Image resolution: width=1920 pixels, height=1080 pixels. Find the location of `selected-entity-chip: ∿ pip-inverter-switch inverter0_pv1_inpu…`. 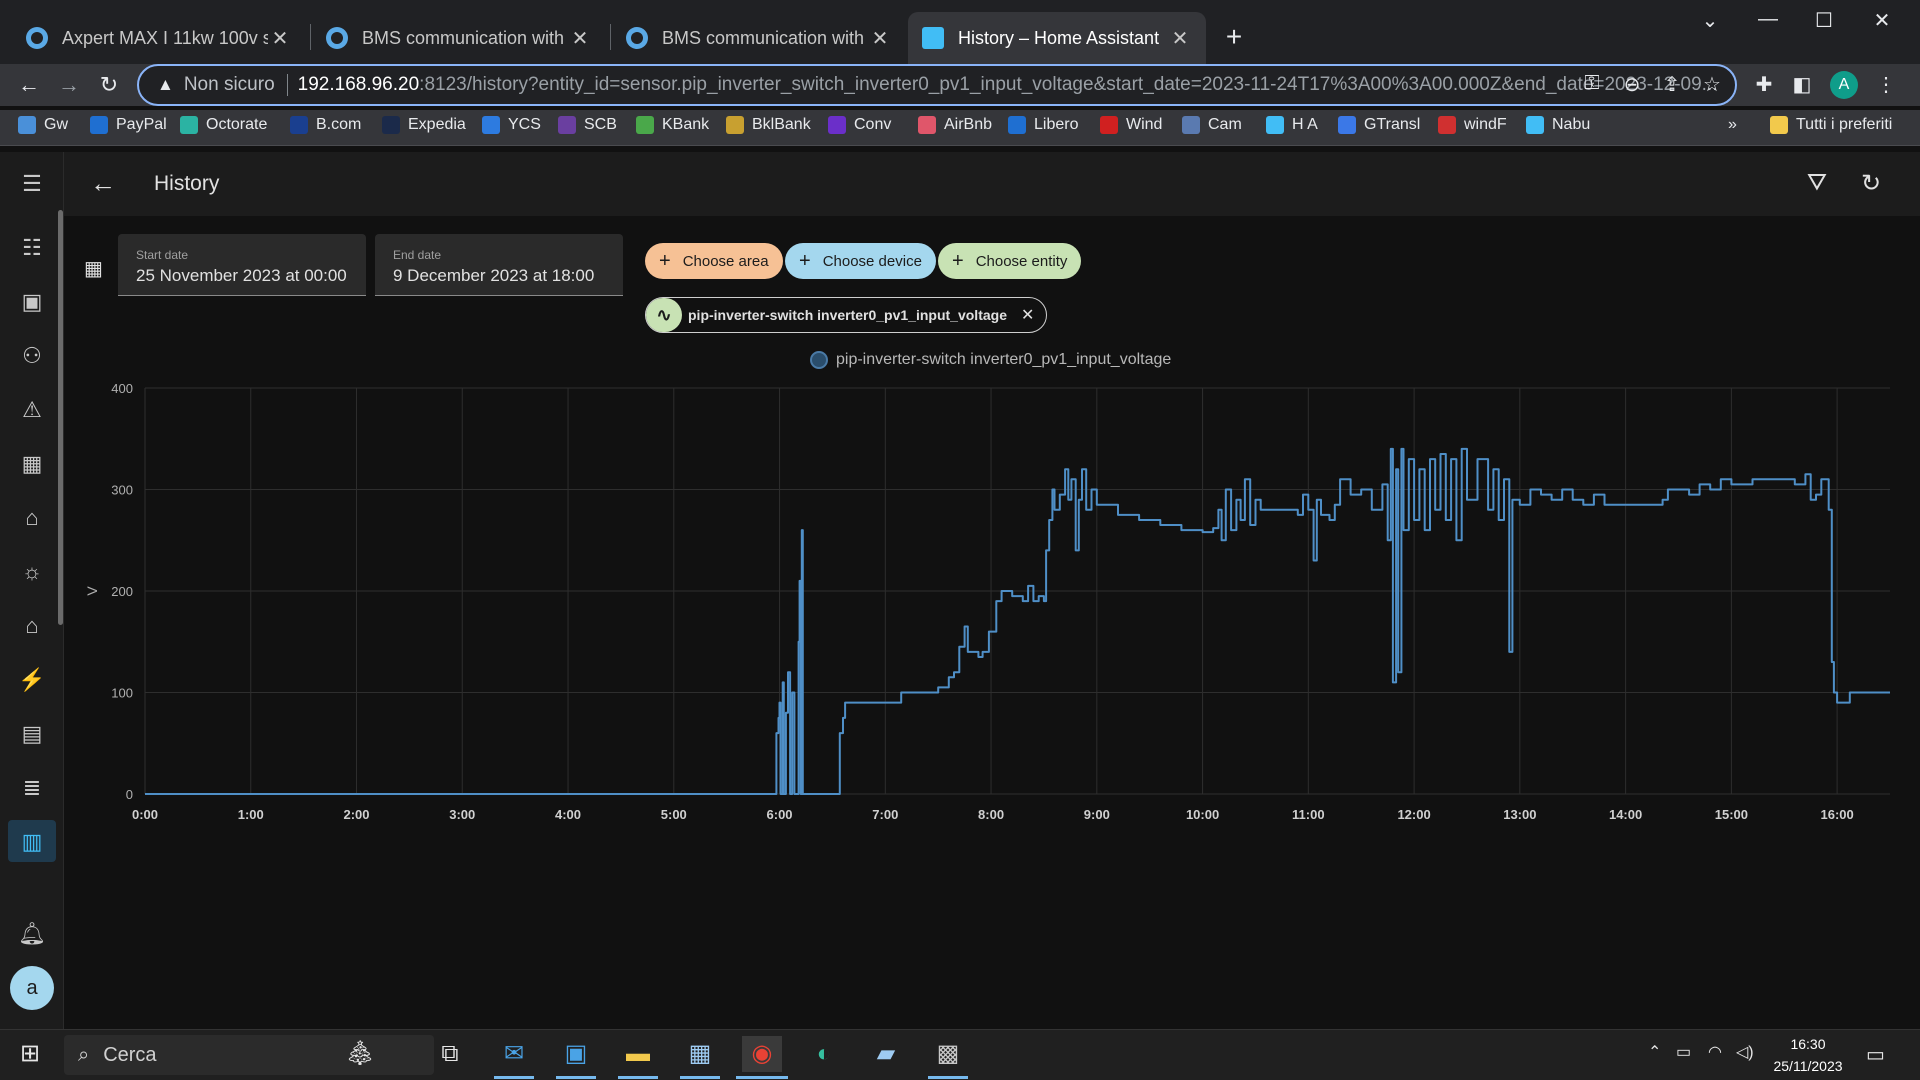

selected-entity-chip: ∿ pip-inverter-switch inverter0_pv1_inpu… is located at coordinates (846, 315).